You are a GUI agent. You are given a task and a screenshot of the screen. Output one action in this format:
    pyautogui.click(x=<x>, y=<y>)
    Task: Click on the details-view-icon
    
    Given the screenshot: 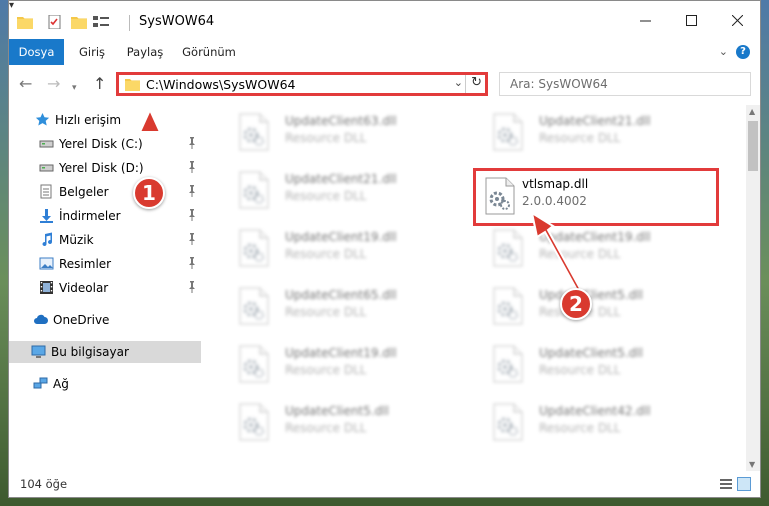 What is the action you would take?
    pyautogui.click(x=726, y=484)
    